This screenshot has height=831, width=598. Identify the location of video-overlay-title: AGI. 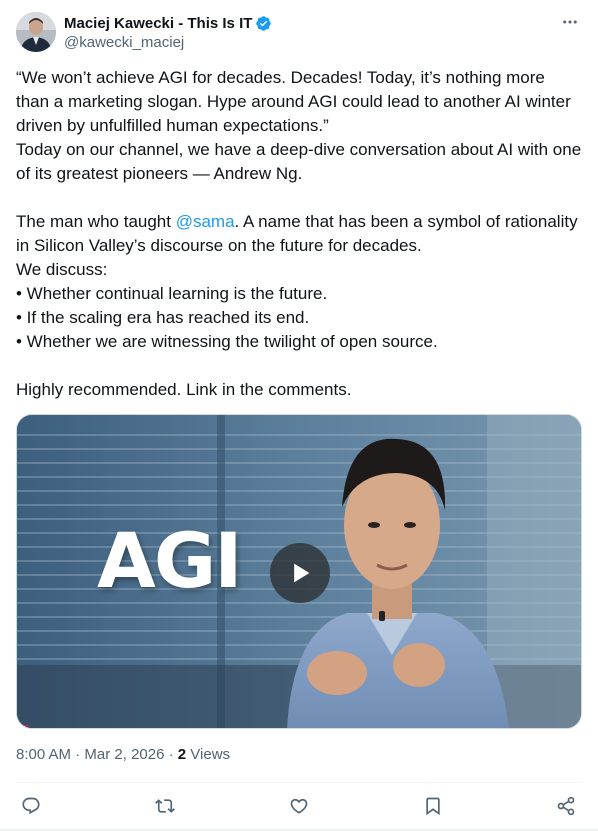
(169, 560).